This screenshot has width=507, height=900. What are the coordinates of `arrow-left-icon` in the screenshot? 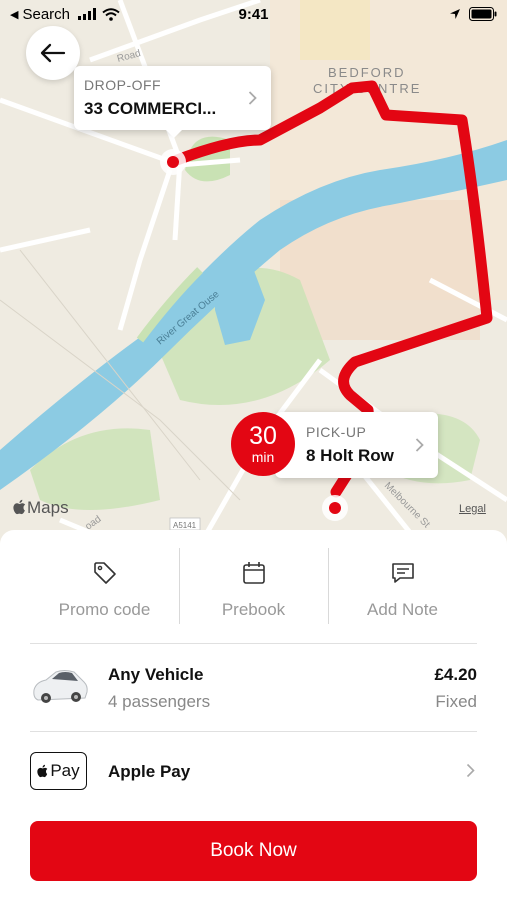 It's located at (53, 53).